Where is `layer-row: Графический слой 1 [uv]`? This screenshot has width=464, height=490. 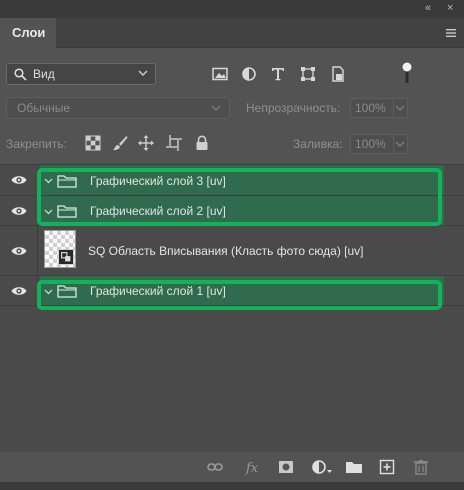 layer-row: Графический слой 1 [uv] is located at coordinates (232, 291).